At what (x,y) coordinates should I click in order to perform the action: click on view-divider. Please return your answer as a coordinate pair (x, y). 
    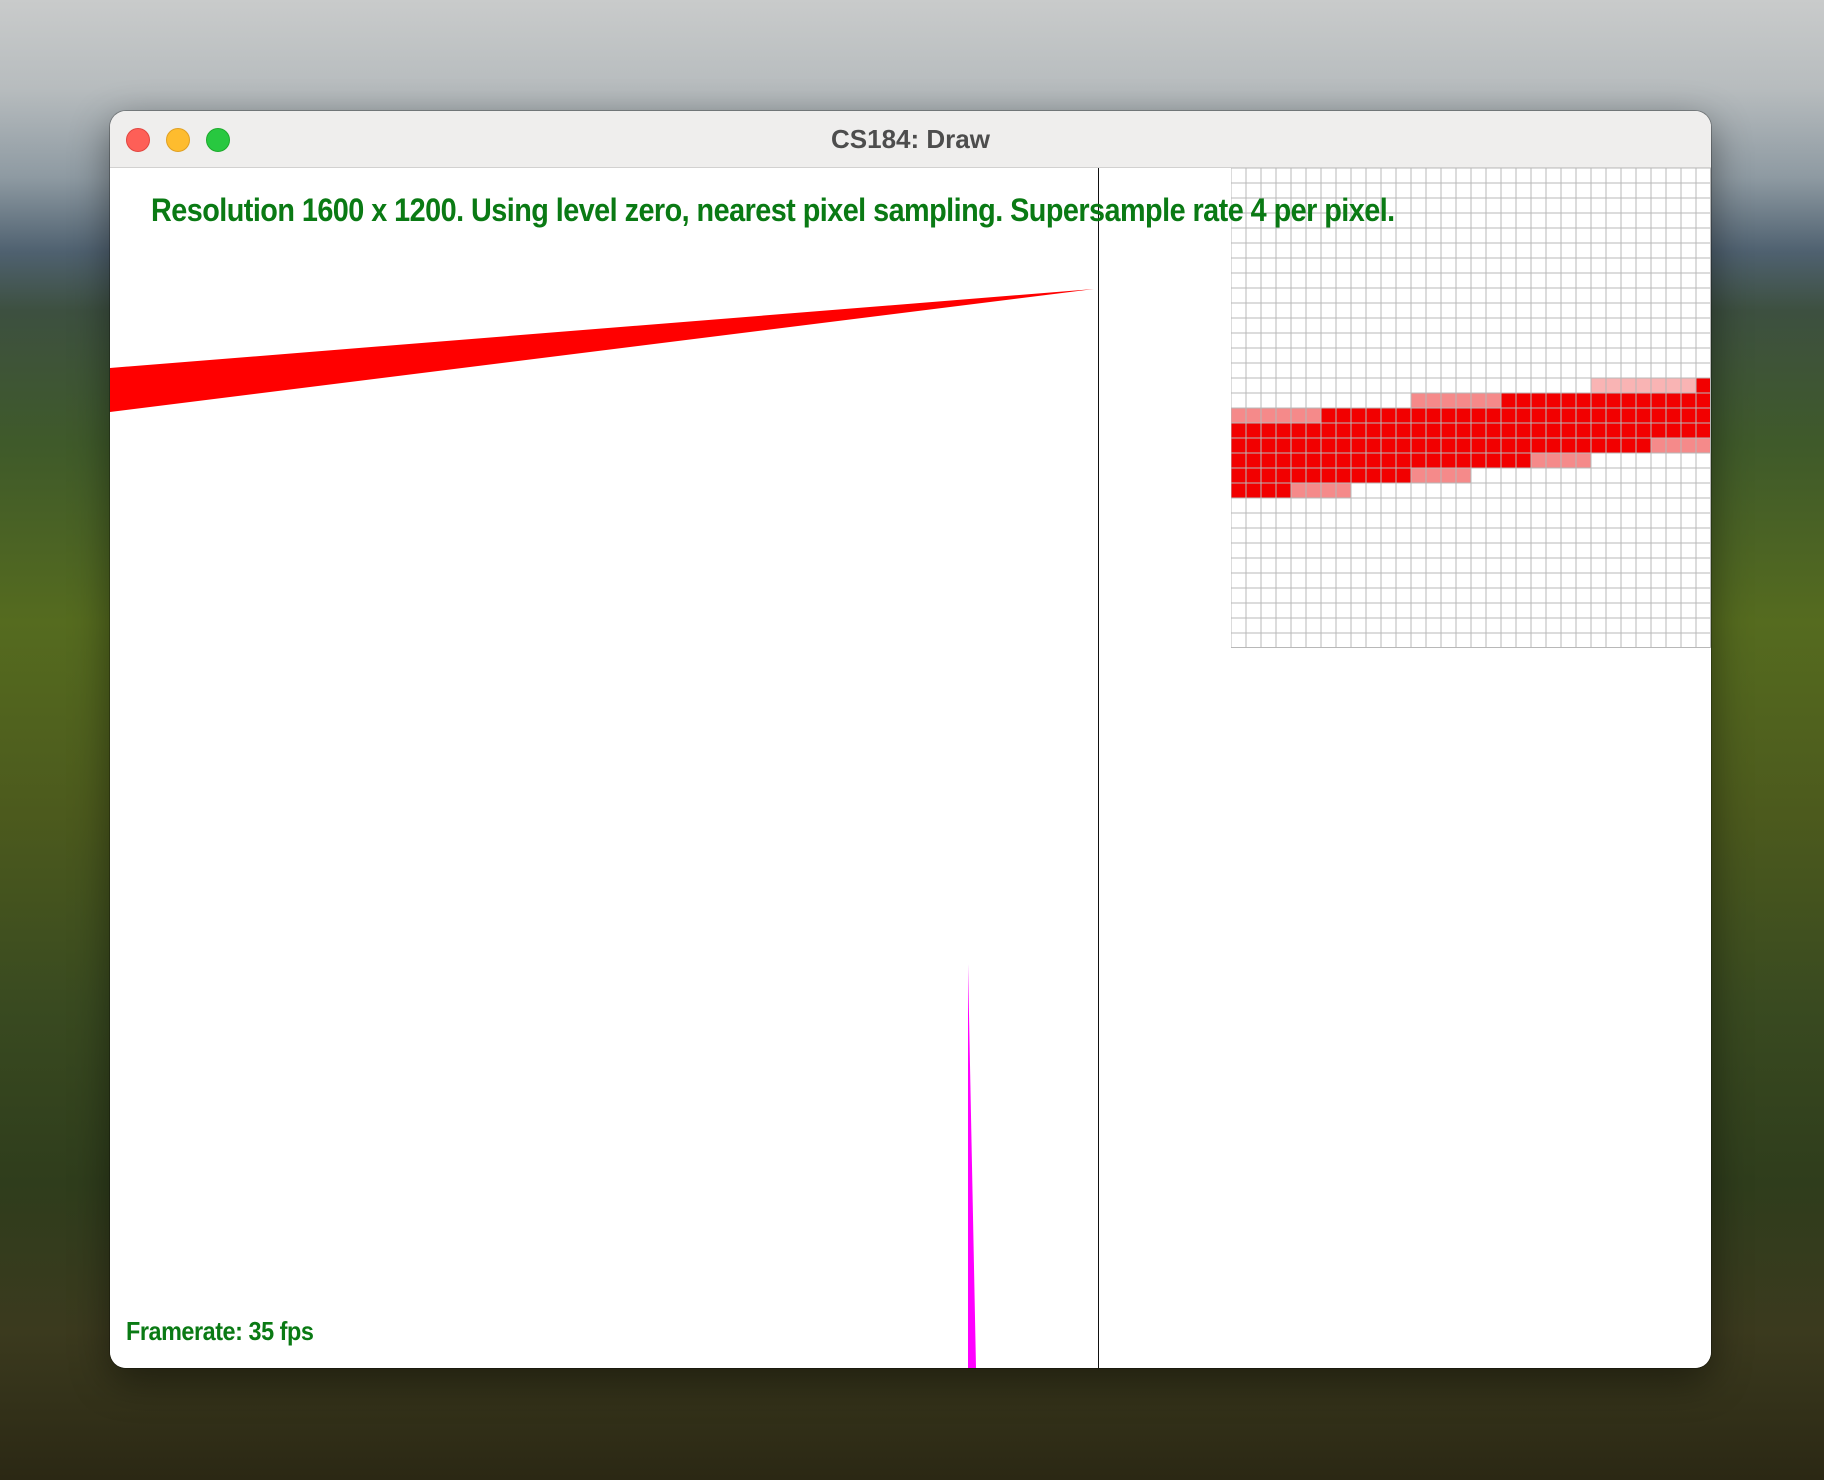
    Looking at the image, I should click on (1098, 768).